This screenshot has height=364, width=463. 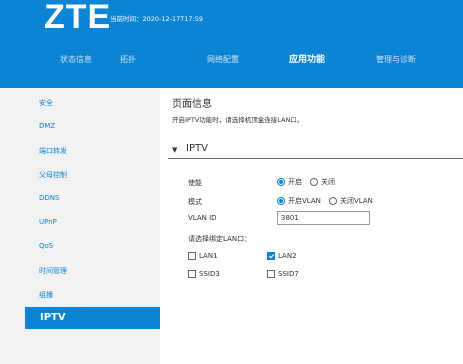 What do you see at coordinates (287, 256) in the screenshot?
I see `lan2-label: LAN2` at bounding box center [287, 256].